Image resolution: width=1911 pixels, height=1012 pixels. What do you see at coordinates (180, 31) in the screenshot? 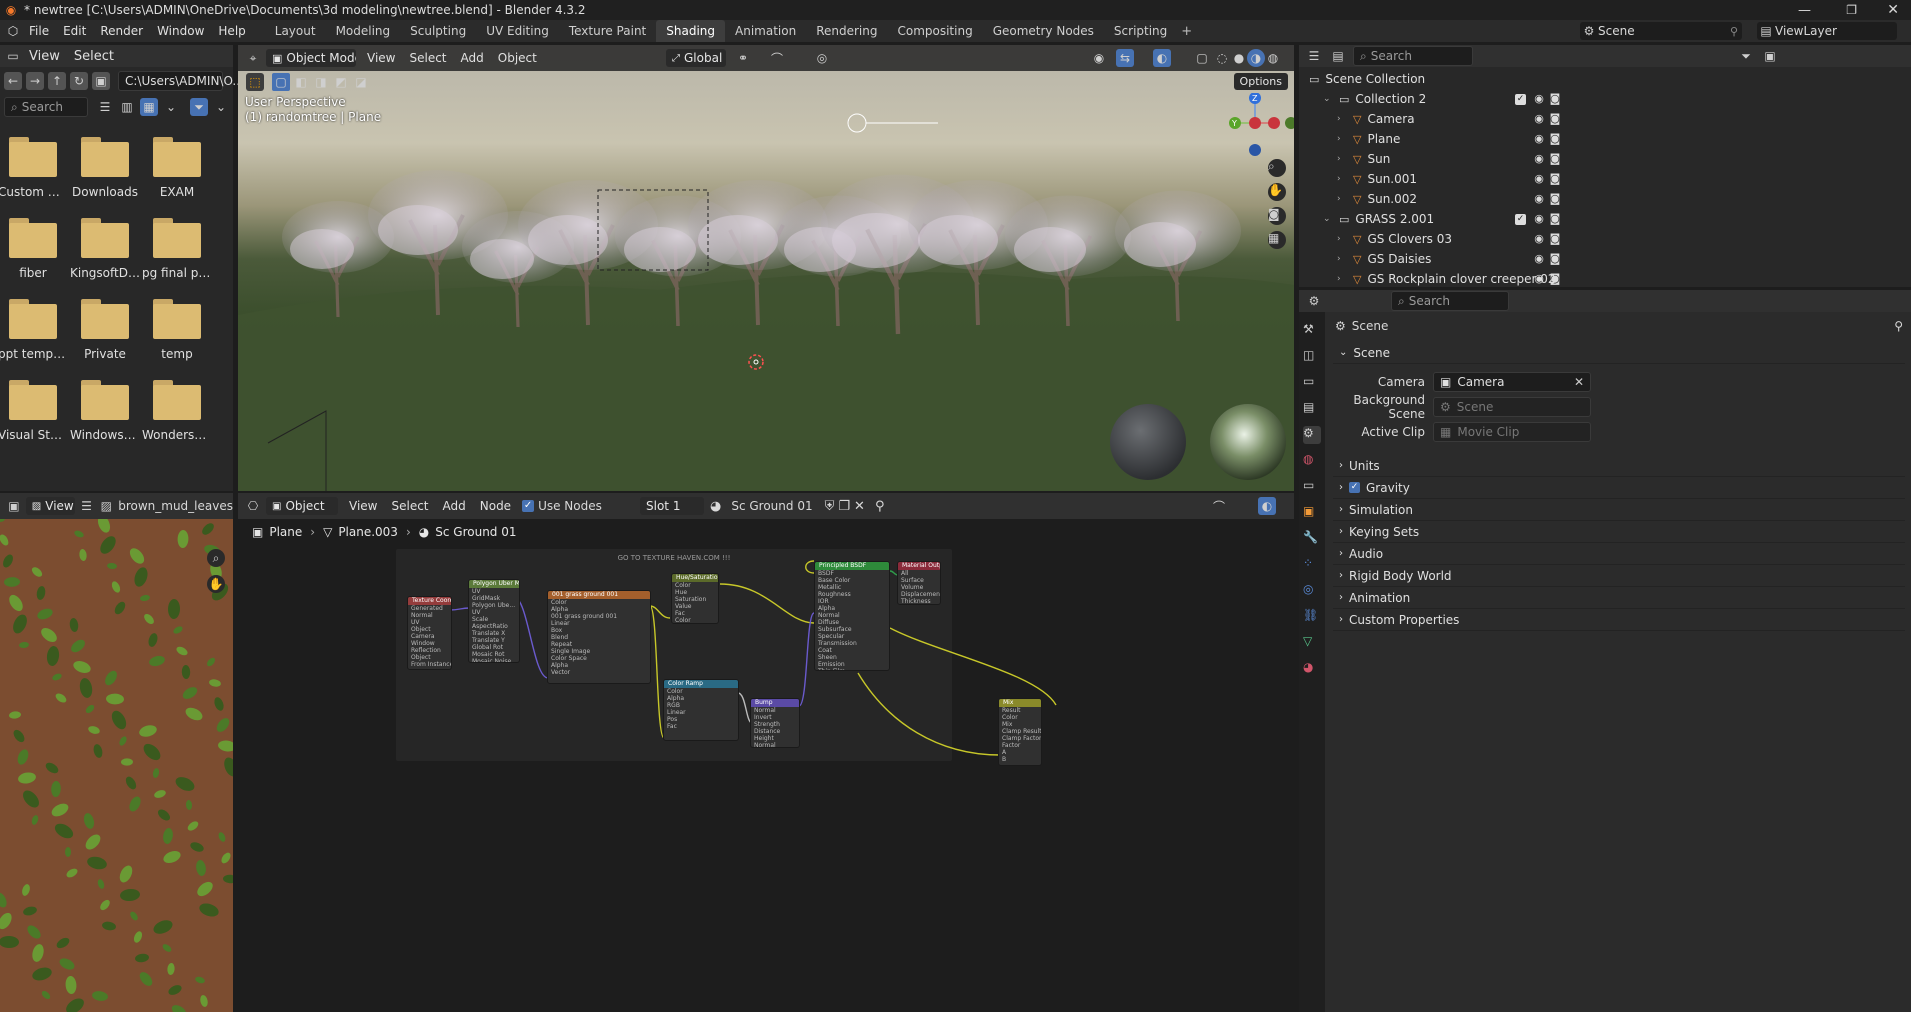
I see `menu-window: Window` at bounding box center [180, 31].